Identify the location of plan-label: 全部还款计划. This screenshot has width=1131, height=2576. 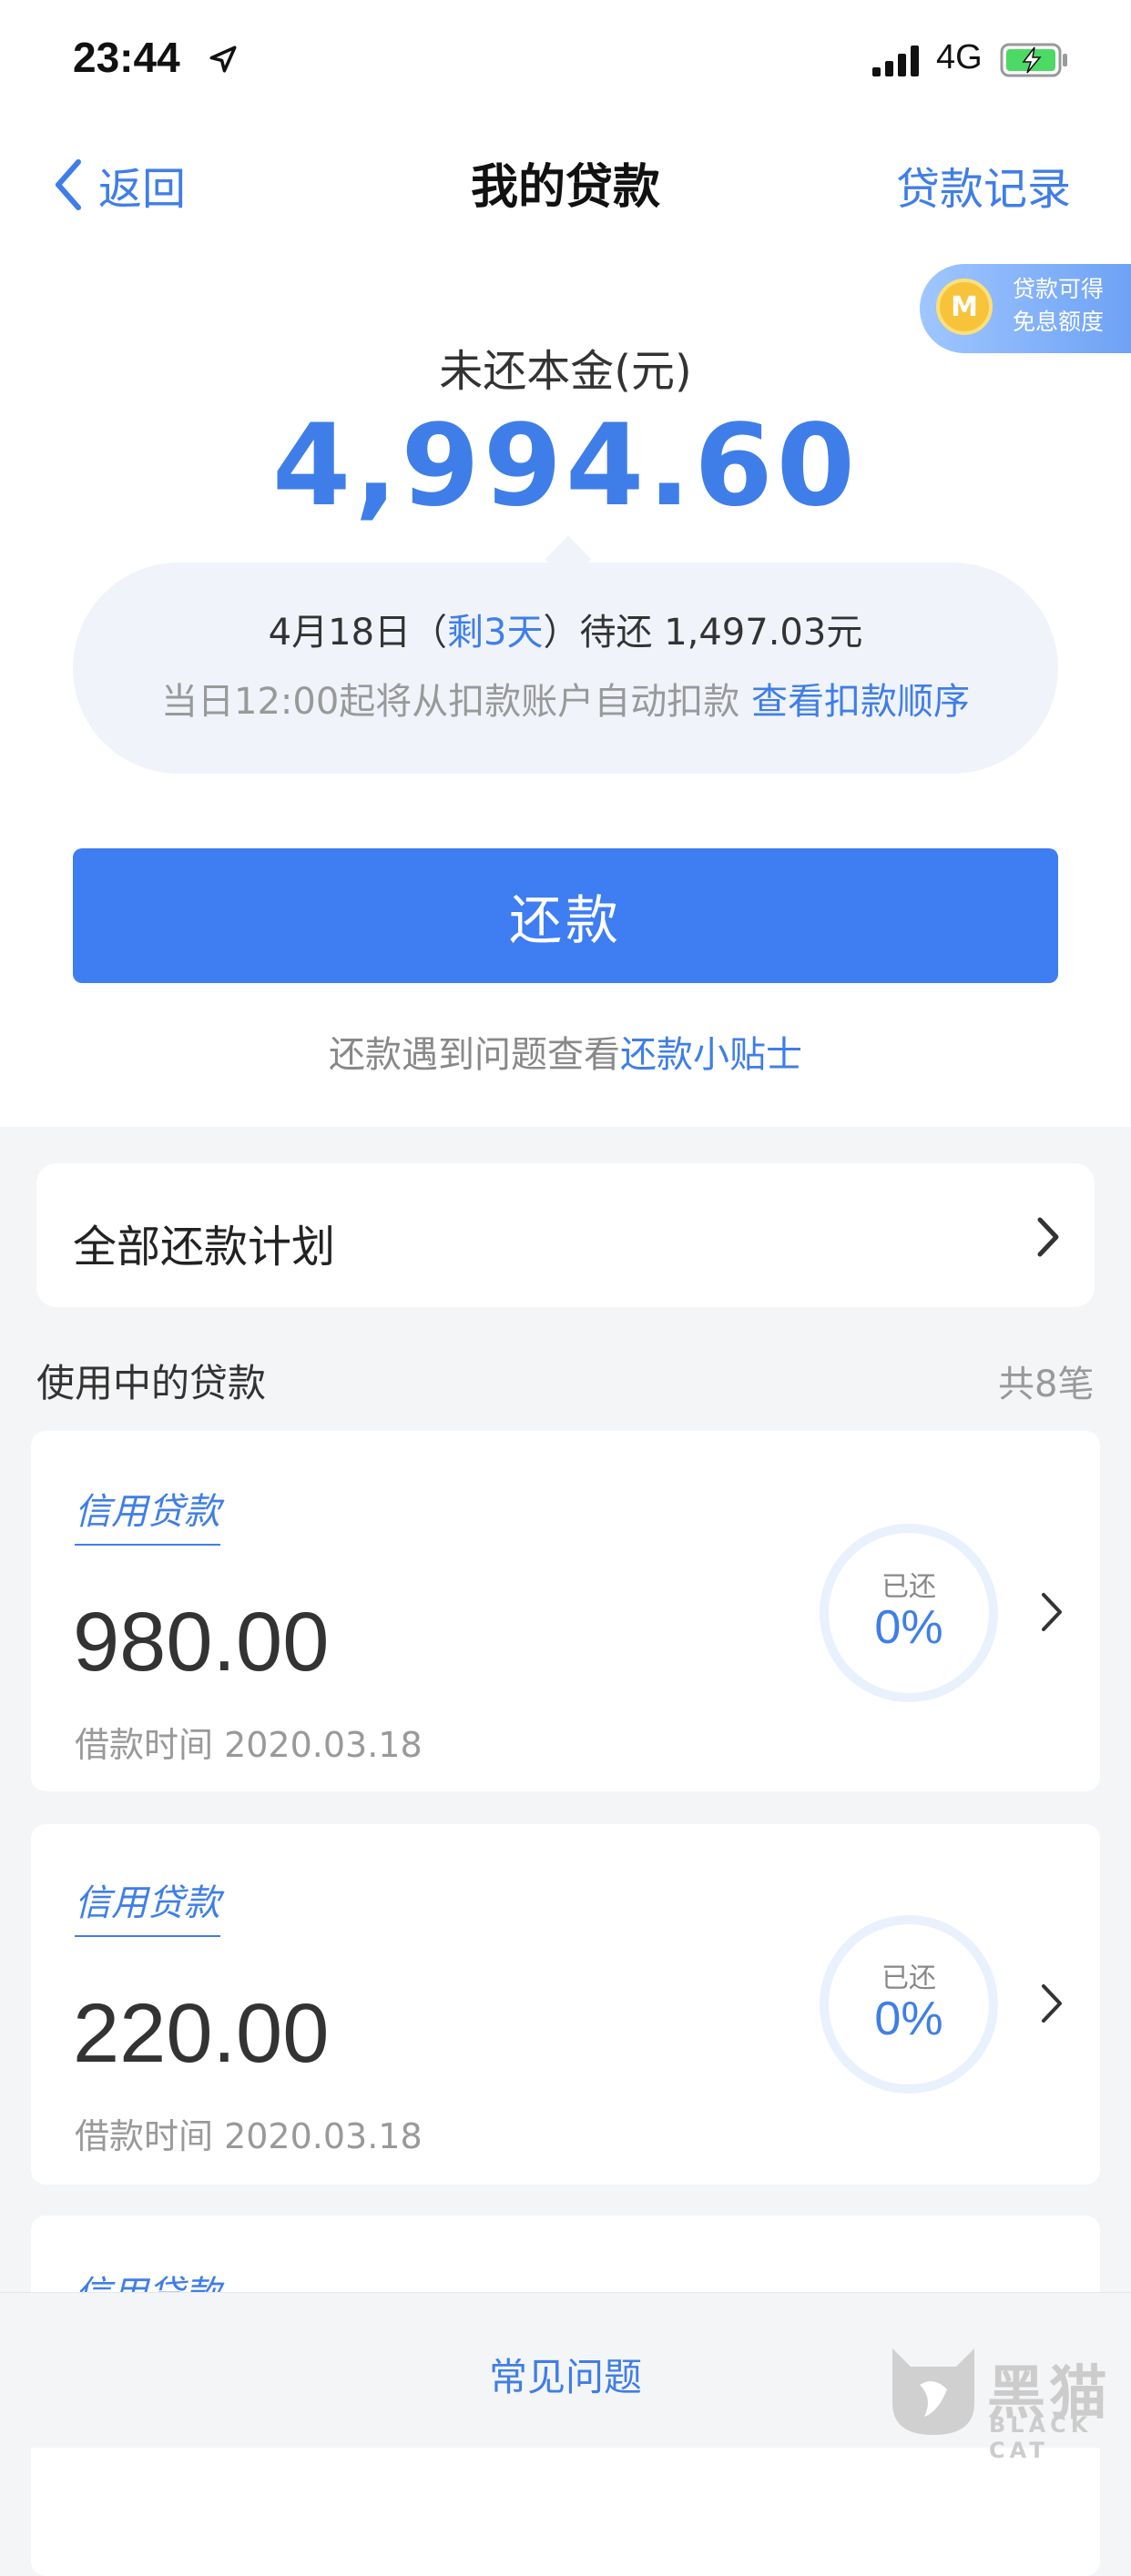
(205, 1247).